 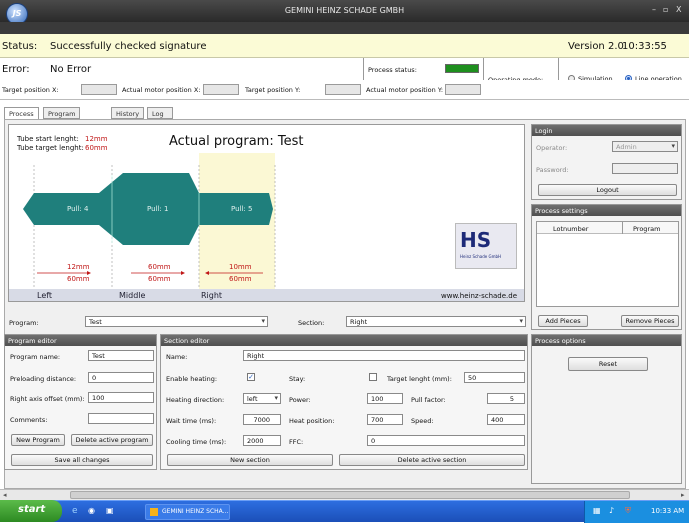 What do you see at coordinates (385, 398) in the screenshot?
I see `power-input: 100` at bounding box center [385, 398].